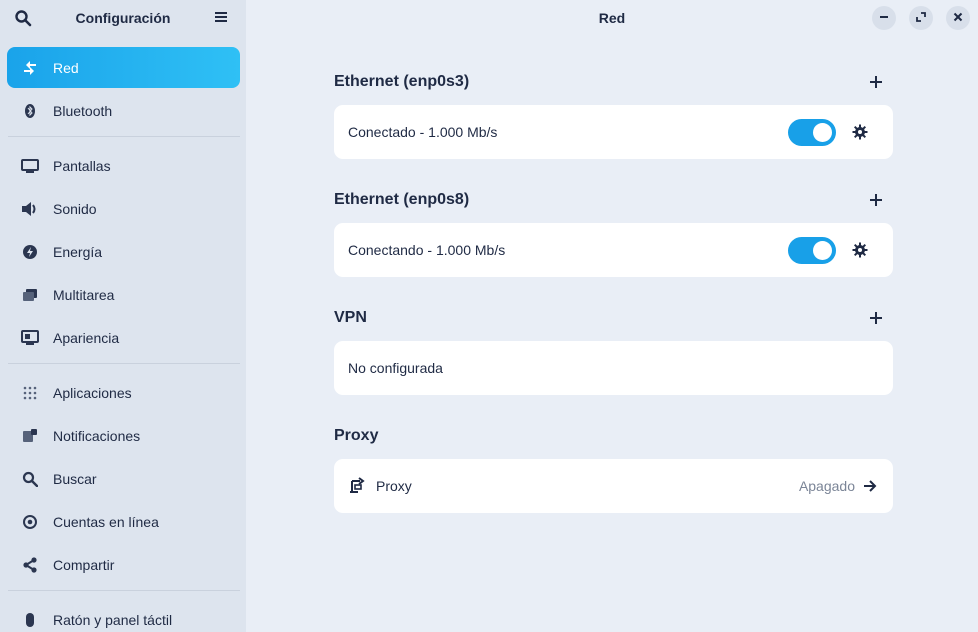  Describe the element at coordinates (123, 110) in the screenshot. I see `sidebar-item-bluetooth: Bluetooth` at that location.